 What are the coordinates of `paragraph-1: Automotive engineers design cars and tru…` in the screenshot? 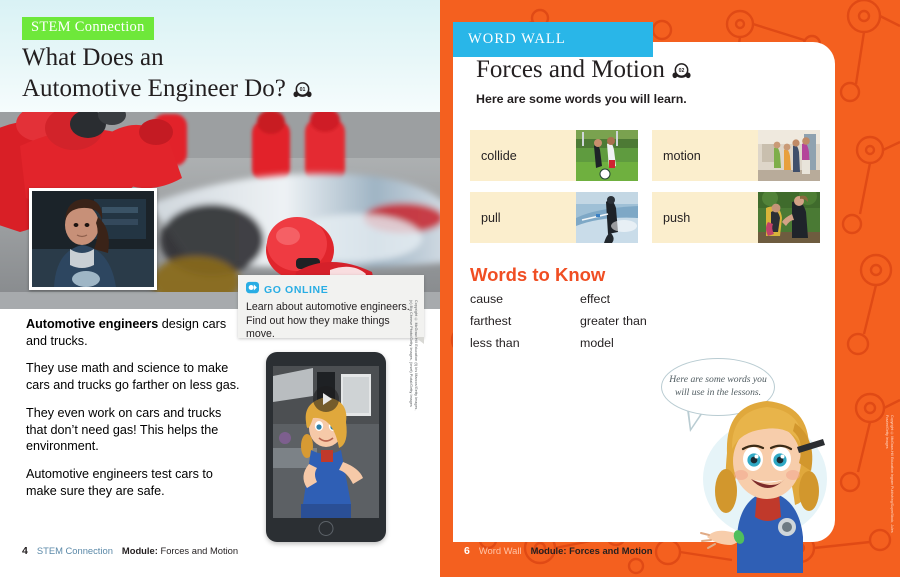 It's located at (133, 332).